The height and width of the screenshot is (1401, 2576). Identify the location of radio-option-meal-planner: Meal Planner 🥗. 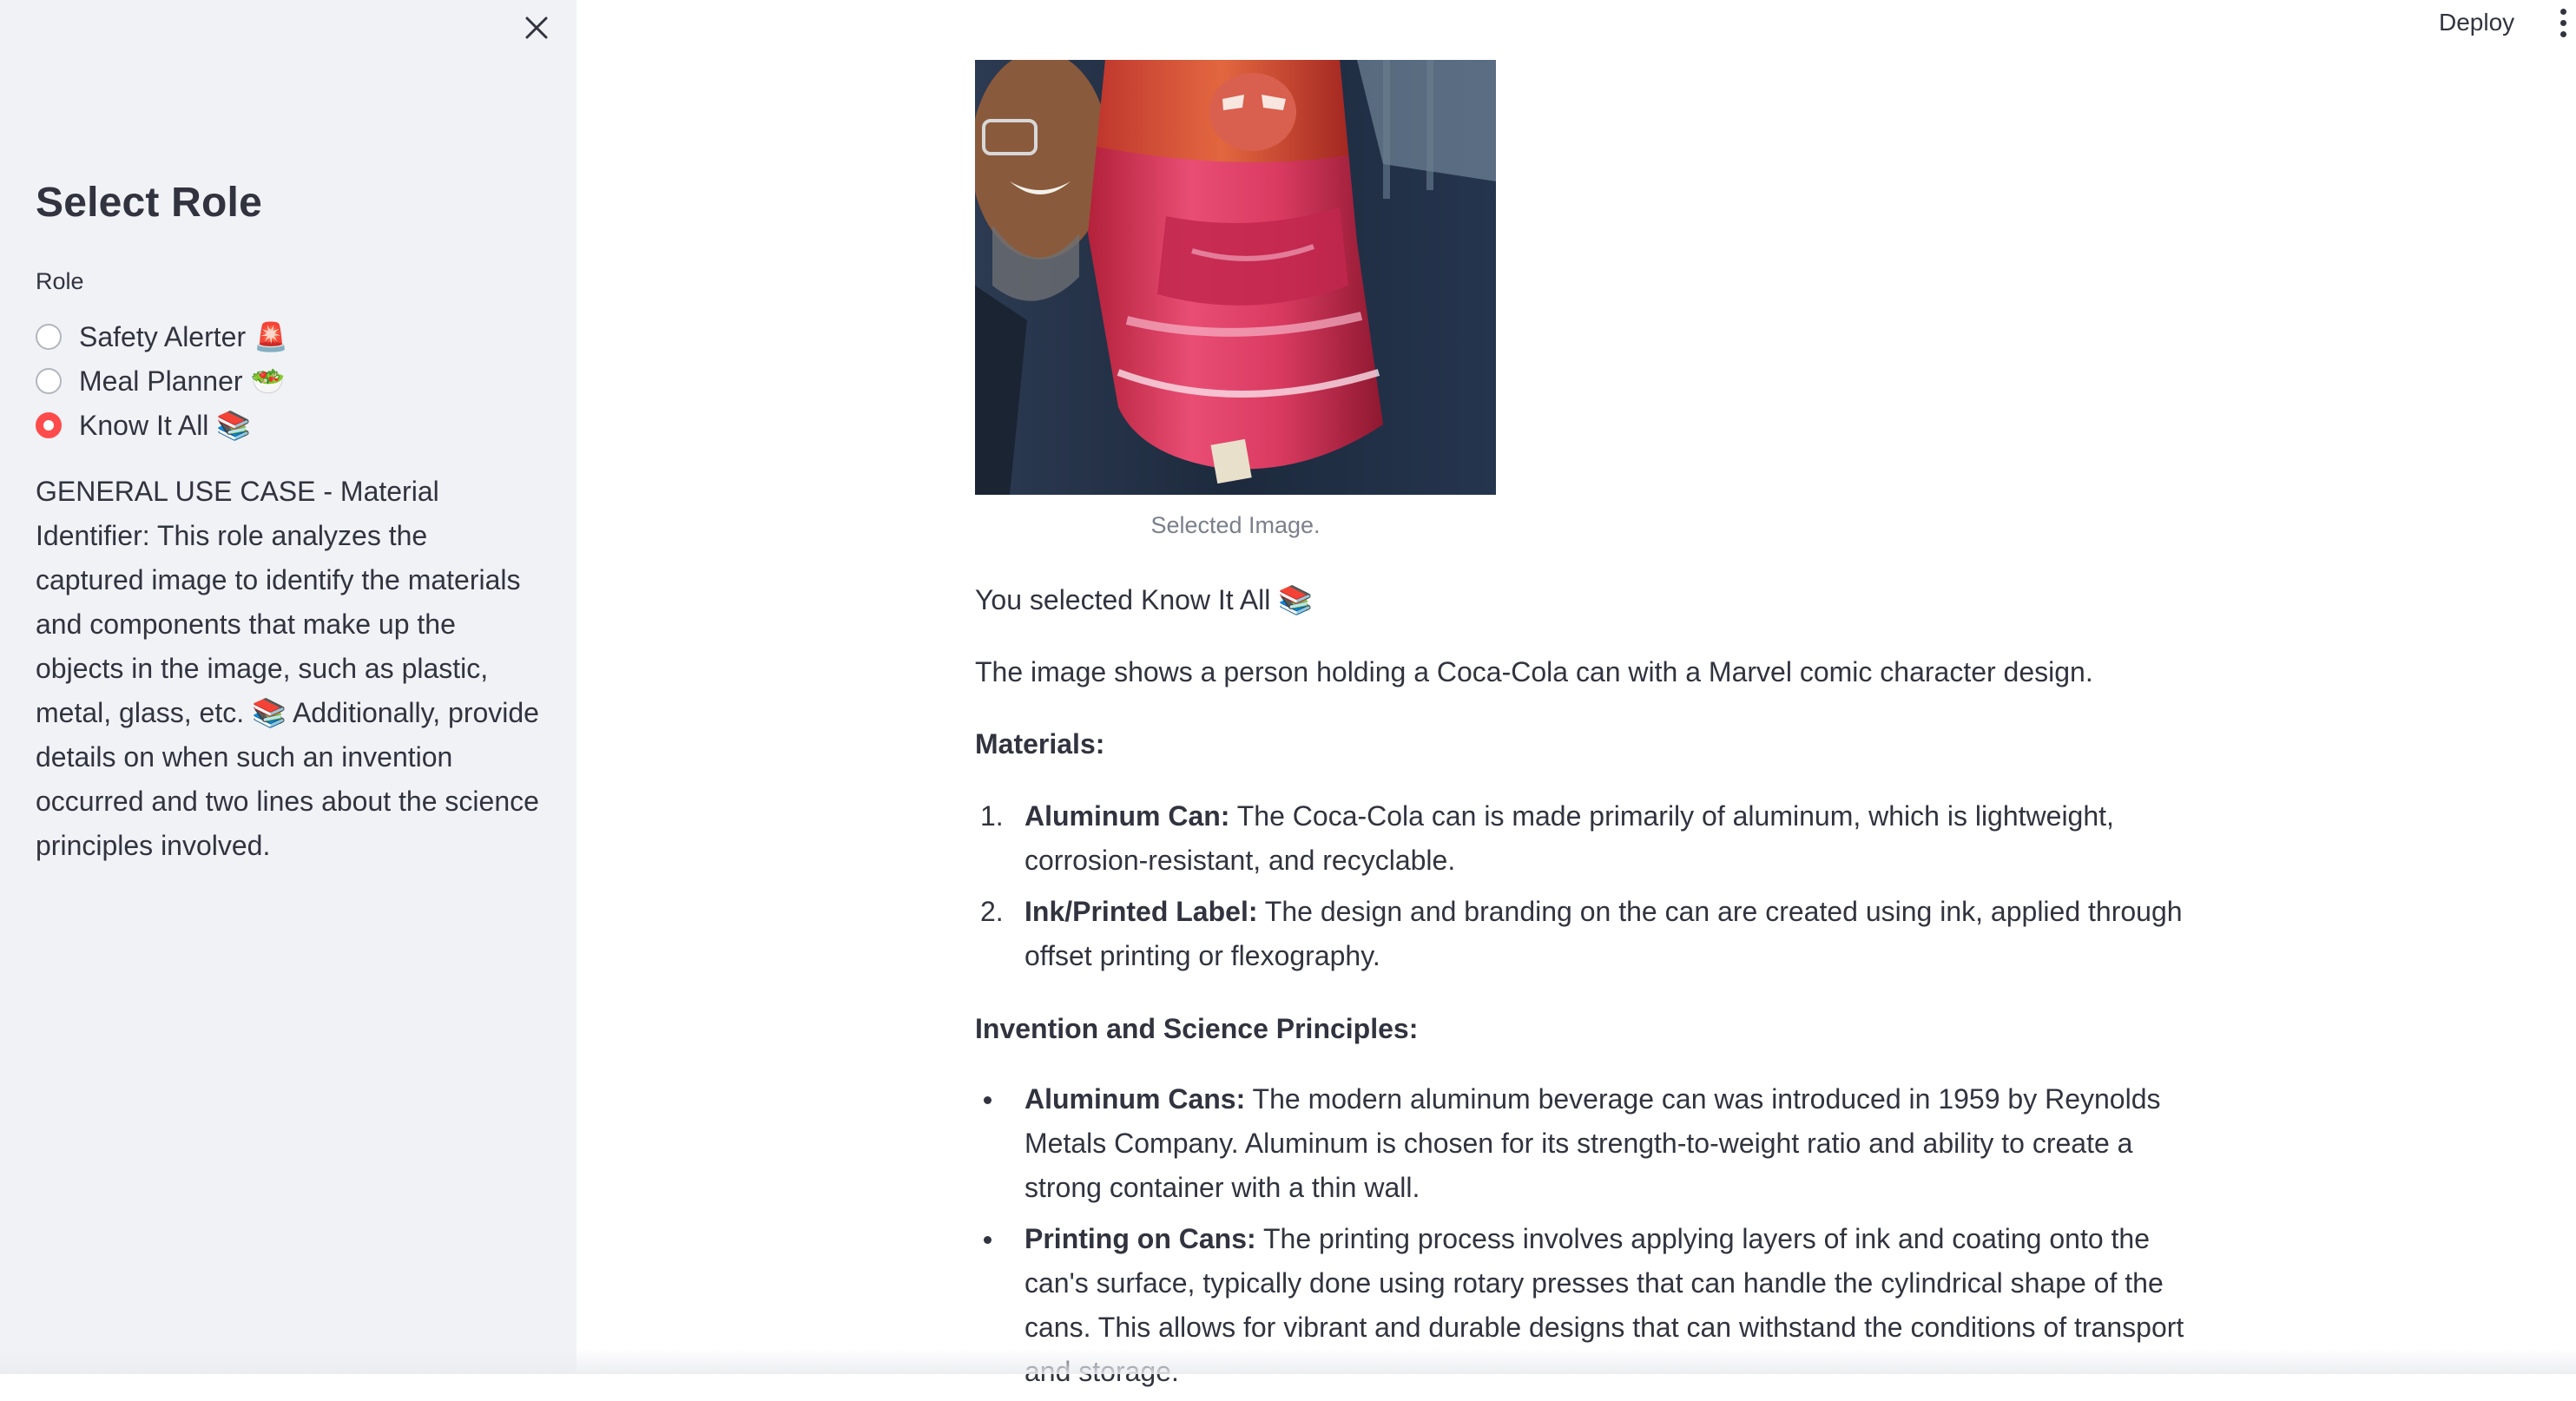
(162, 380).